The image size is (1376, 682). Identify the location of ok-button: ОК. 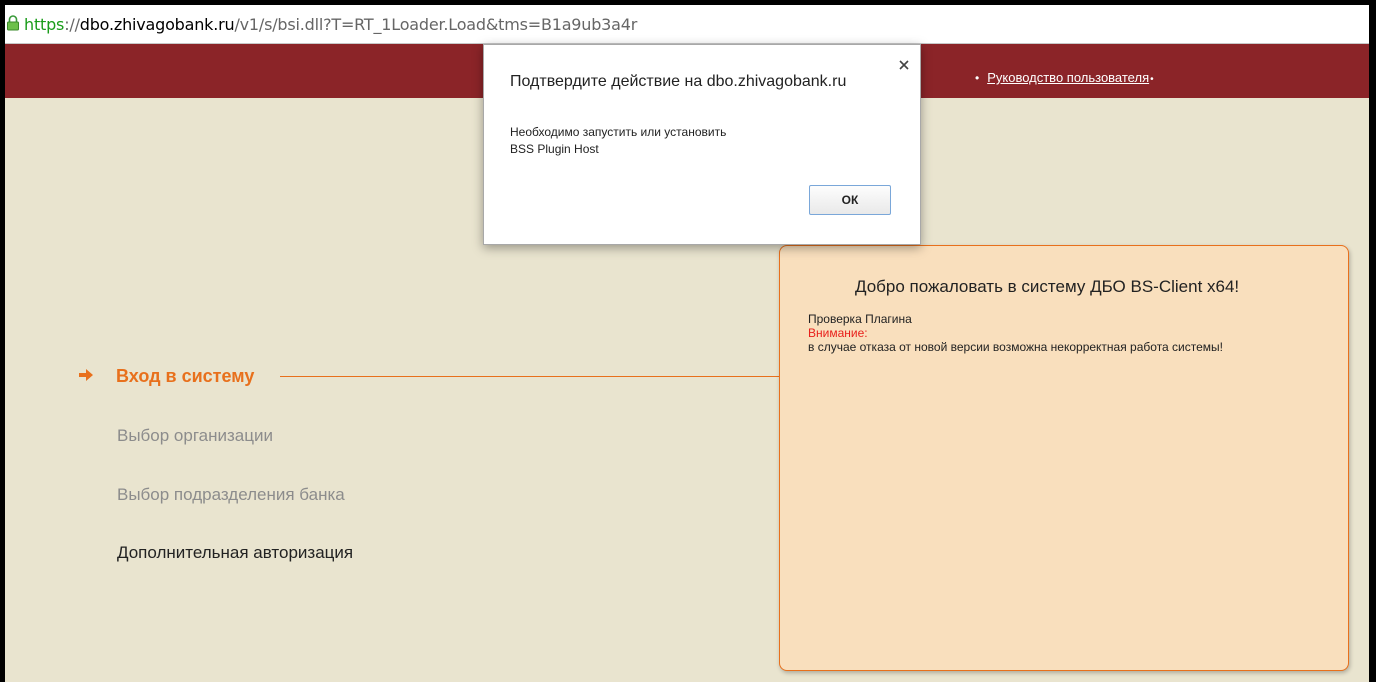
(850, 200).